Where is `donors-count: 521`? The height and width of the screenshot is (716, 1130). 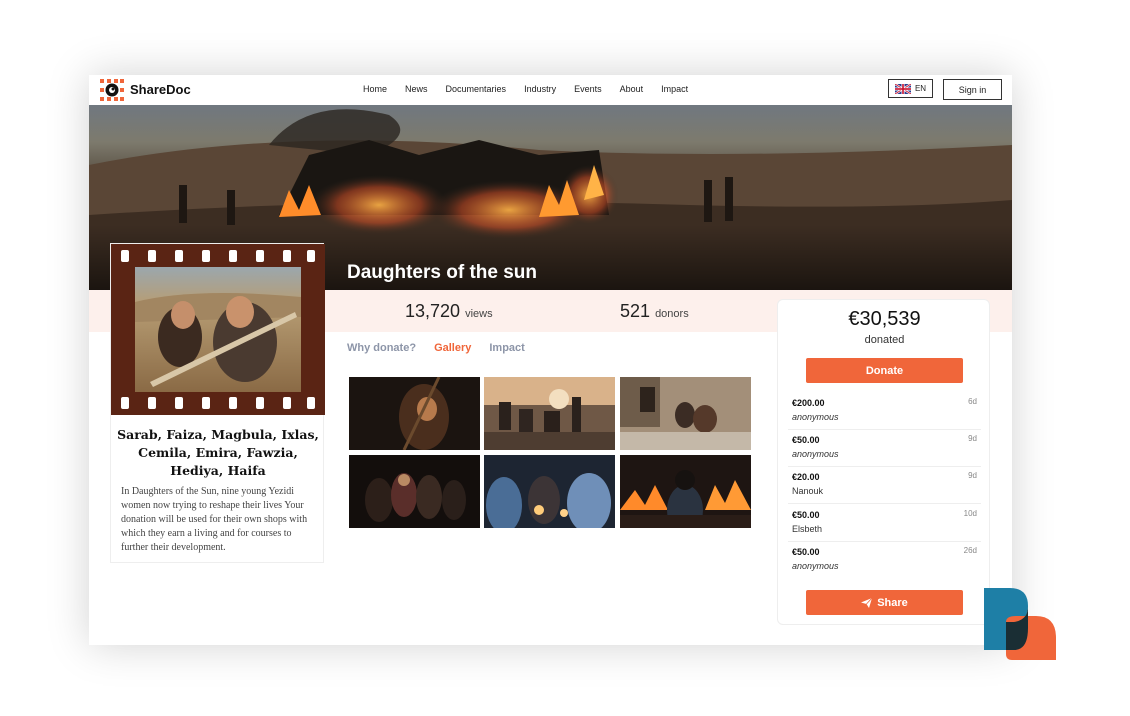
donors-count: 521 is located at coordinates (635, 311).